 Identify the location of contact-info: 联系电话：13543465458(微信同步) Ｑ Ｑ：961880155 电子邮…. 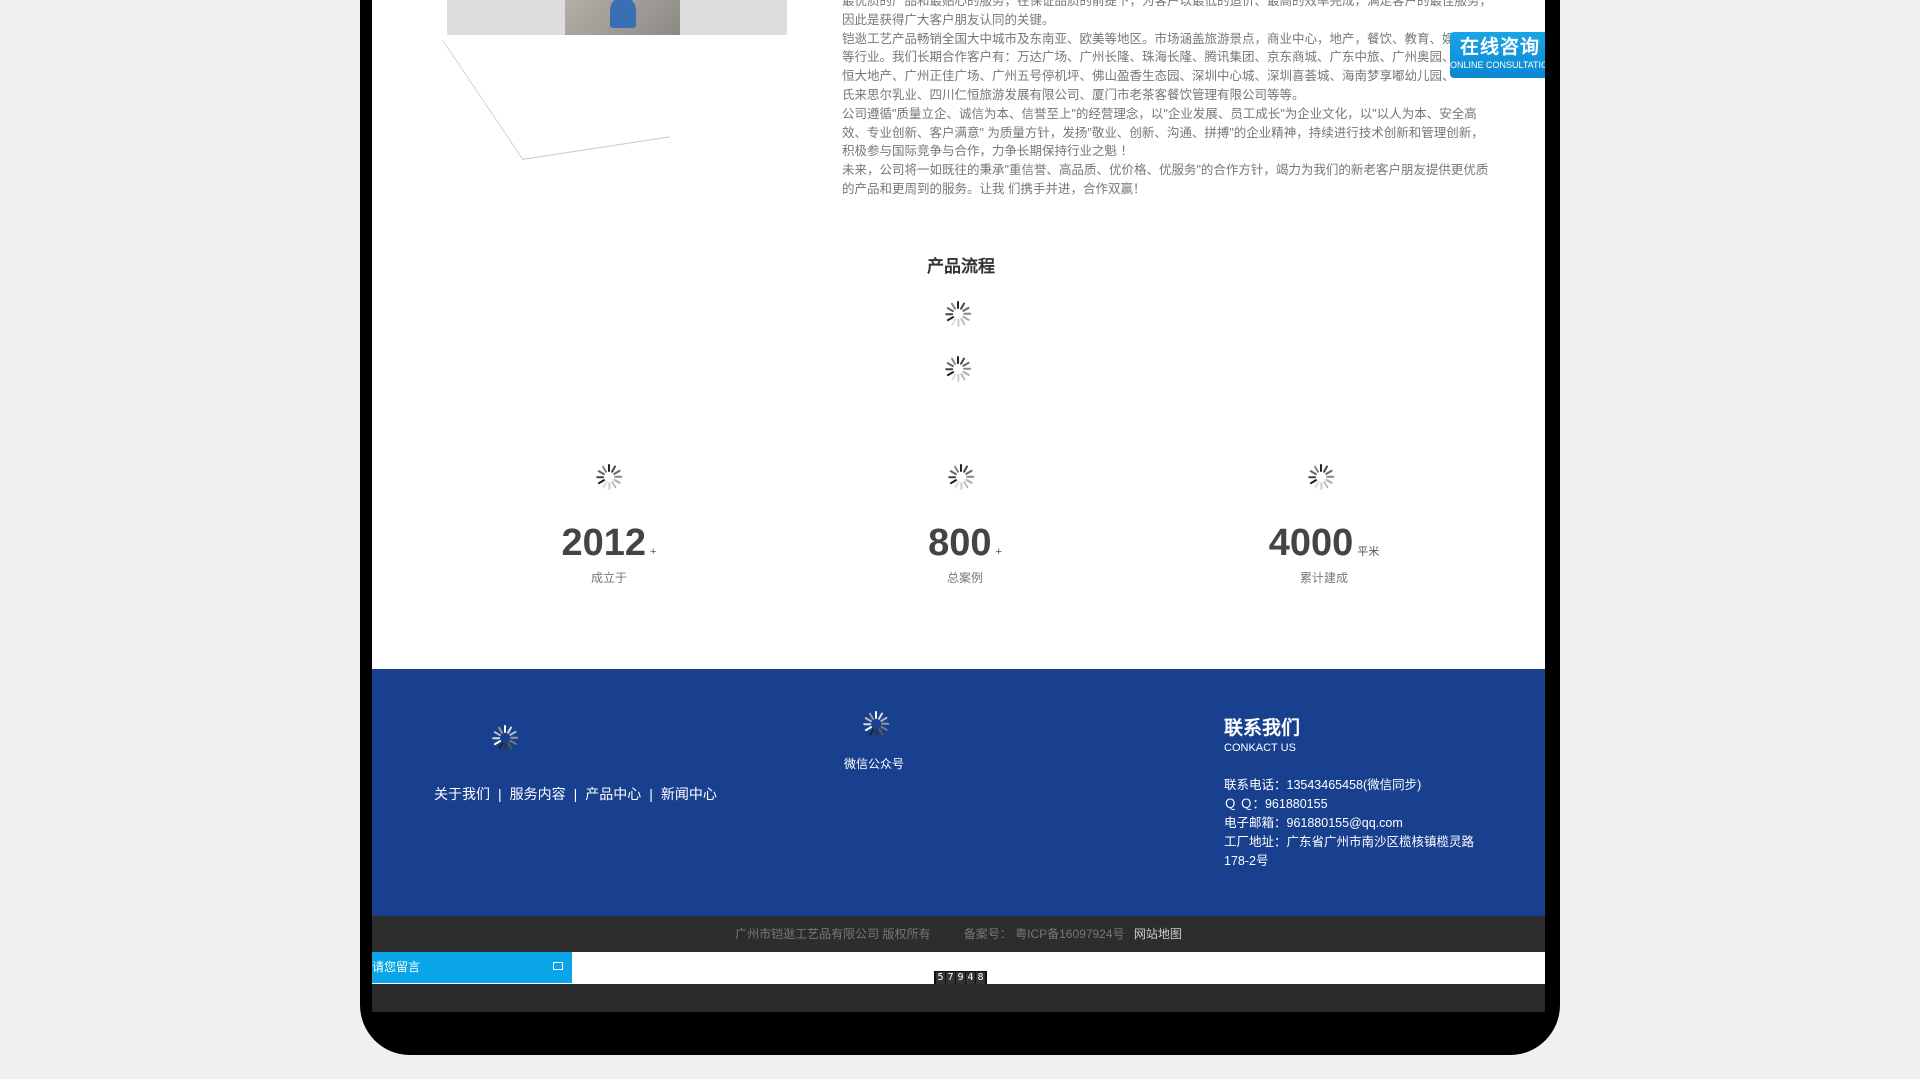
(1354, 823).